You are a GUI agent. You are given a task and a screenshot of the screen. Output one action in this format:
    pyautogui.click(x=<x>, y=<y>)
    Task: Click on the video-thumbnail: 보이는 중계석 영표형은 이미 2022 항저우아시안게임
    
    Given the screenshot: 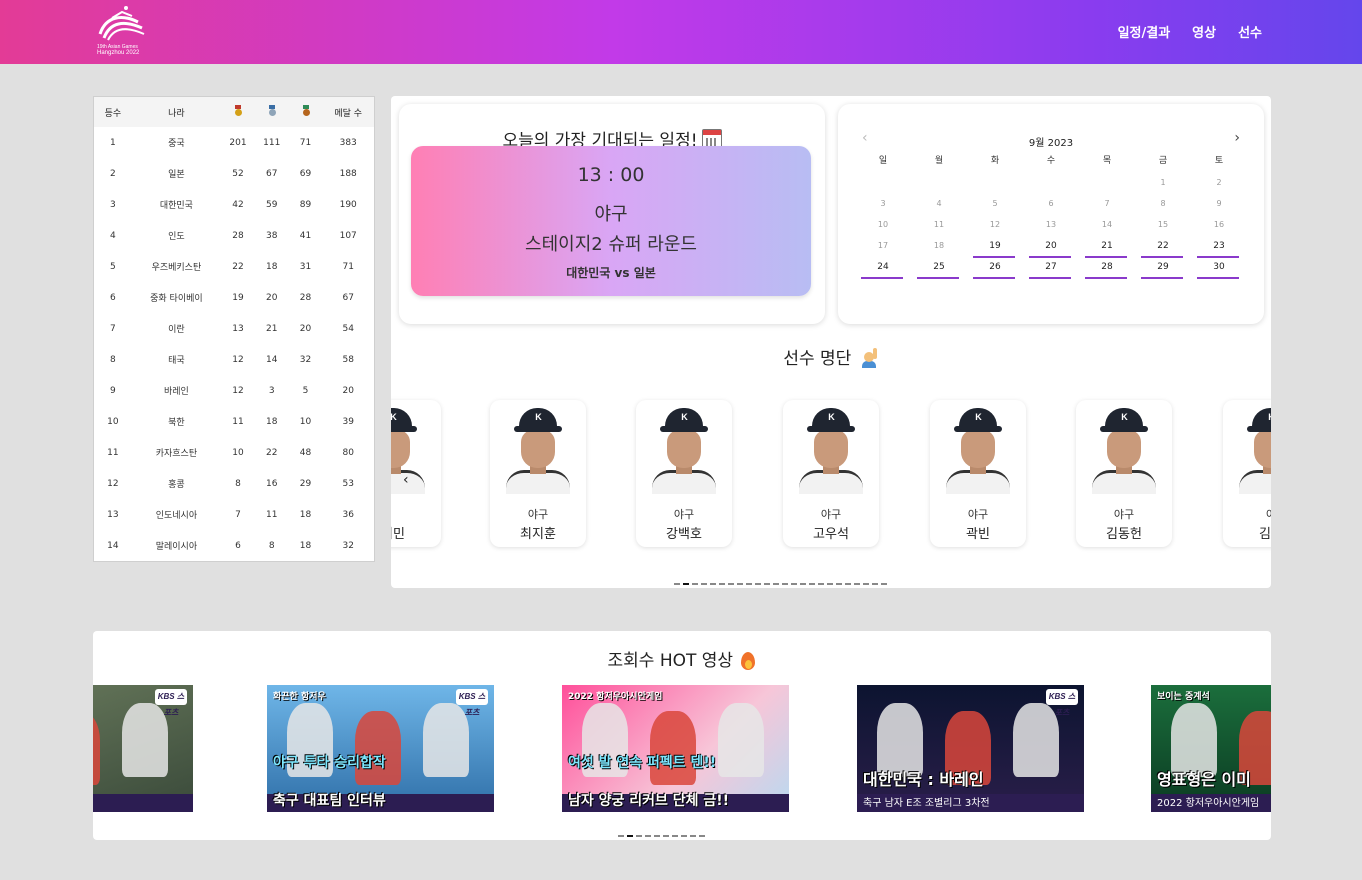 What is the action you would take?
    pyautogui.click(x=1211, y=748)
    